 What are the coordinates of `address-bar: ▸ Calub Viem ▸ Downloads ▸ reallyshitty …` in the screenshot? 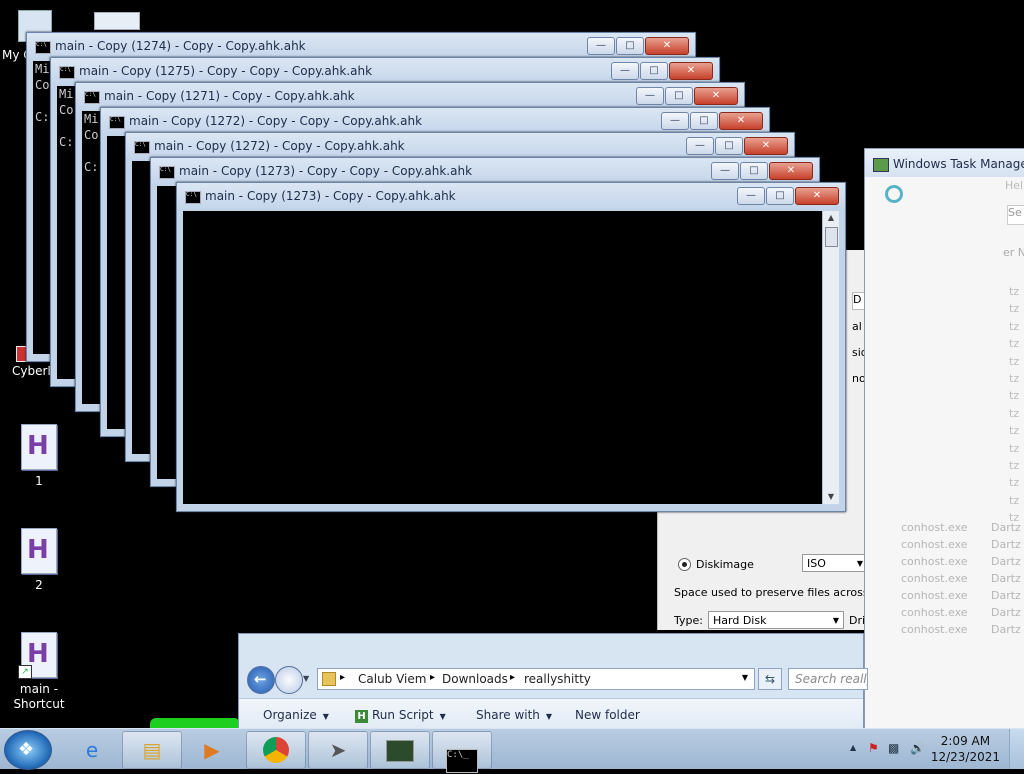 It's located at (536, 679).